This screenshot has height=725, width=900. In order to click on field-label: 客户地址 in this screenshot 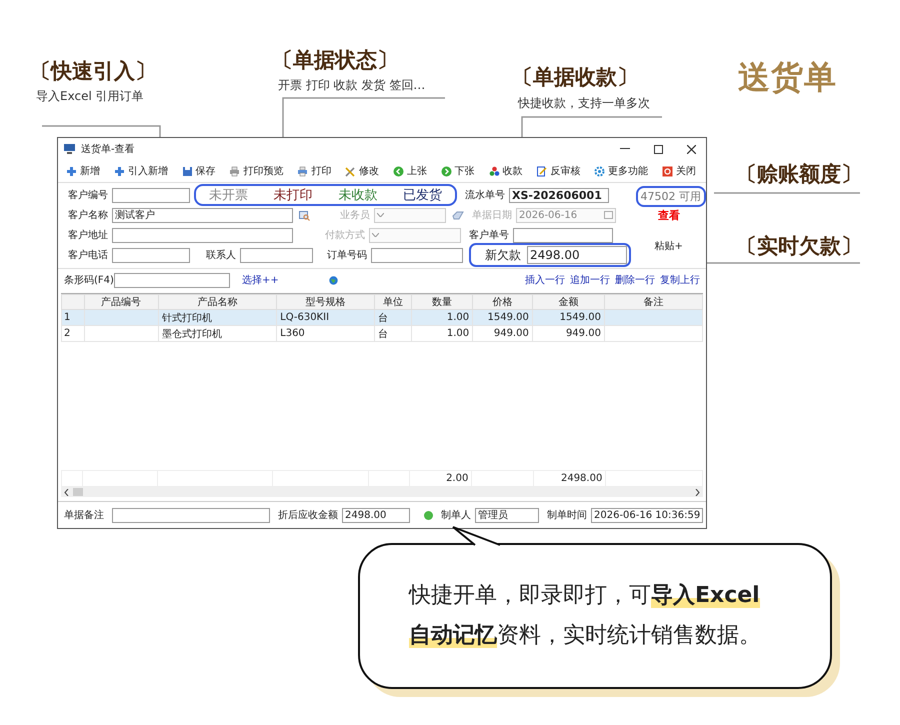, I will do `click(88, 235)`.